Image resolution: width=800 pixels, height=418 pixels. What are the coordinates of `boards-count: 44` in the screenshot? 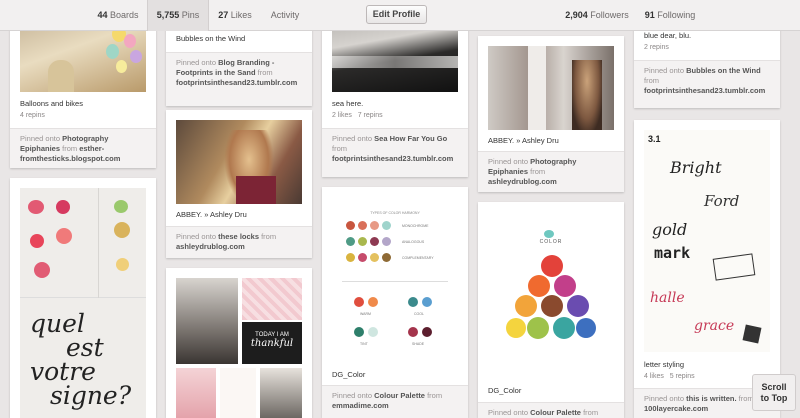 It's located at (102, 15).